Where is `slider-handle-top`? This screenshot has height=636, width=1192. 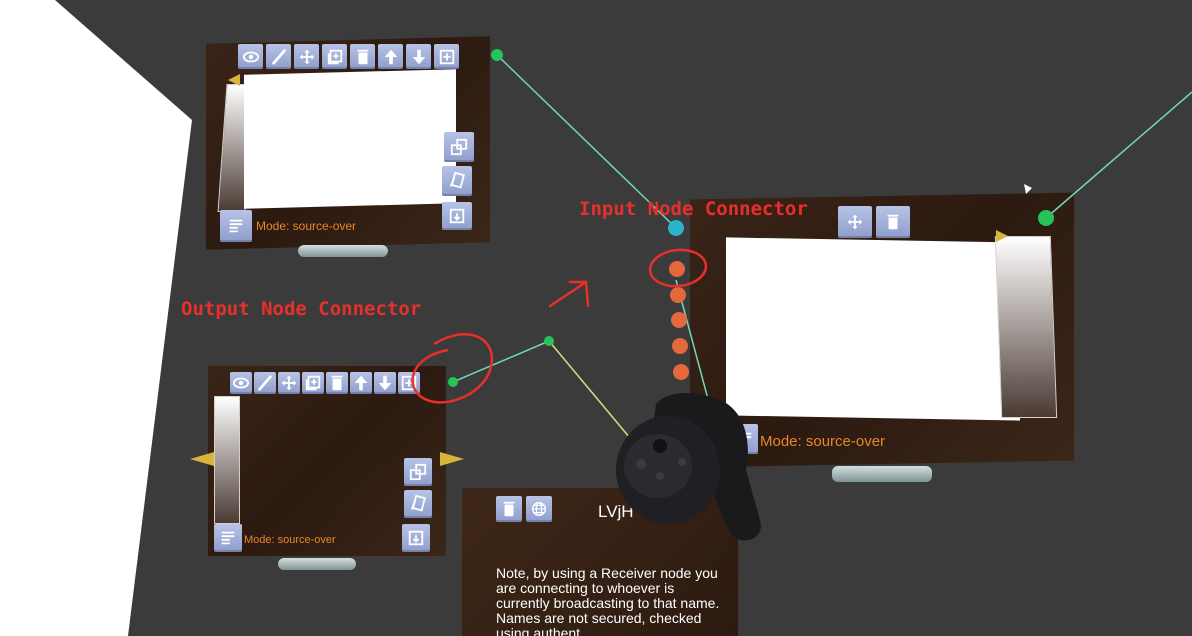 slider-handle-top is located at coordinates (234, 80).